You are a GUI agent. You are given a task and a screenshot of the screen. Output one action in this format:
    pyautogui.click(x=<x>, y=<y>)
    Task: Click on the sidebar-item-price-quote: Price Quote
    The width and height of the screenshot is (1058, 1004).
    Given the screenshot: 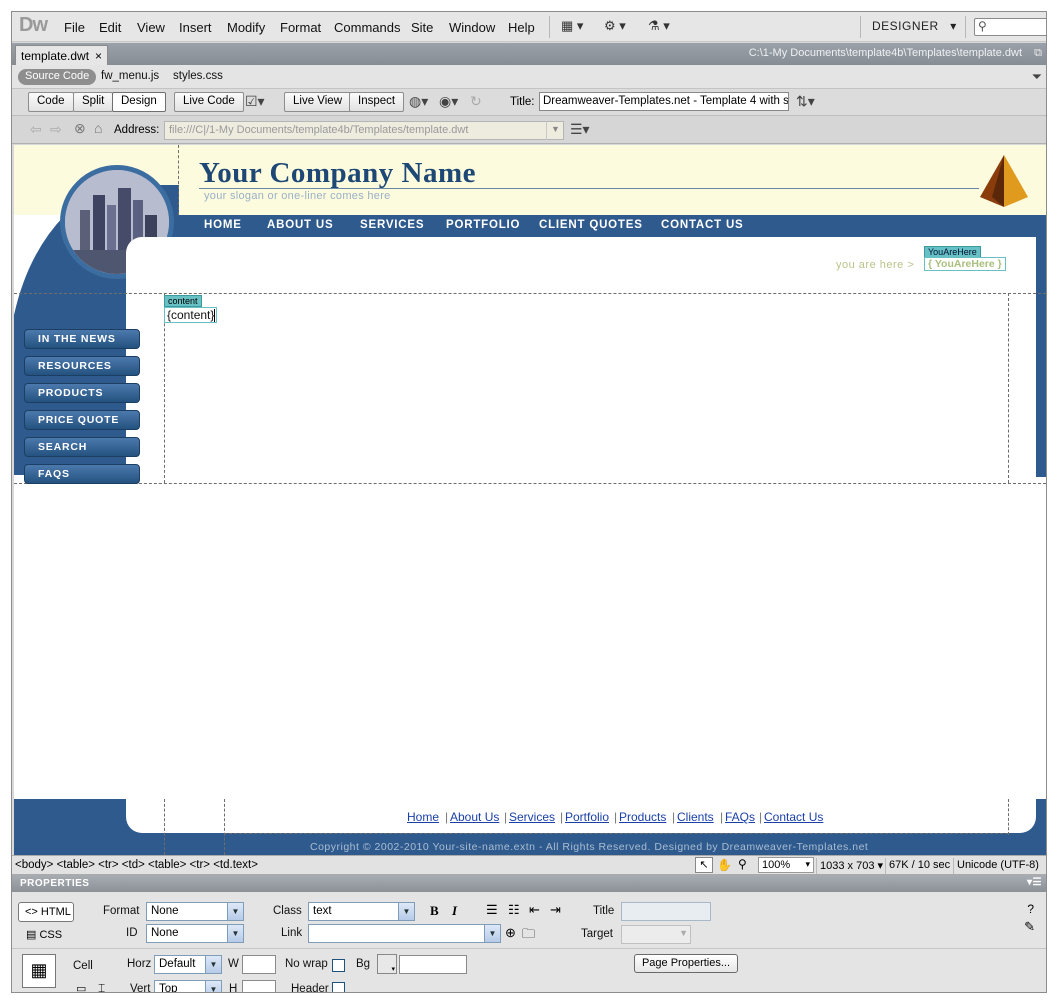 What is the action you would take?
    pyautogui.click(x=82, y=420)
    